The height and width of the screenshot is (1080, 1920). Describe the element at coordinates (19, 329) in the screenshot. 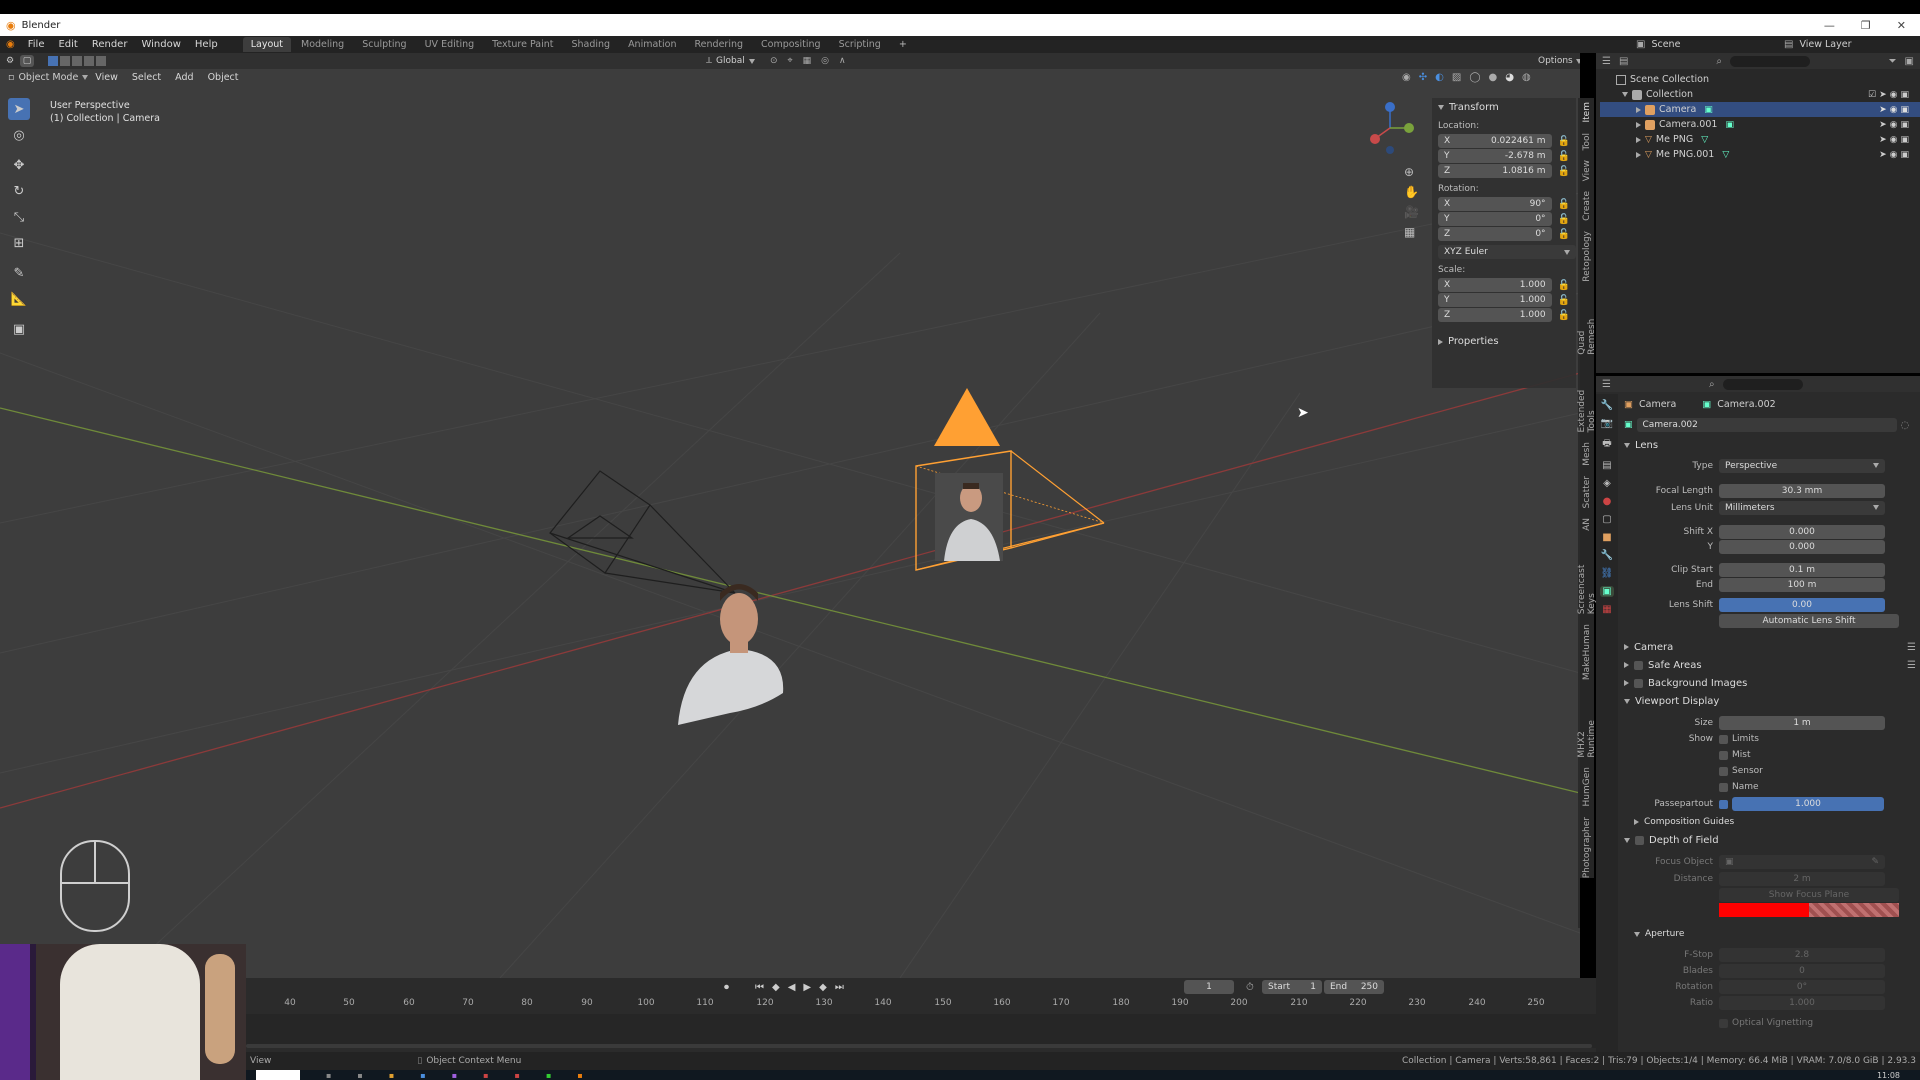

I see `add-cube-tool-icon: ▣` at that location.